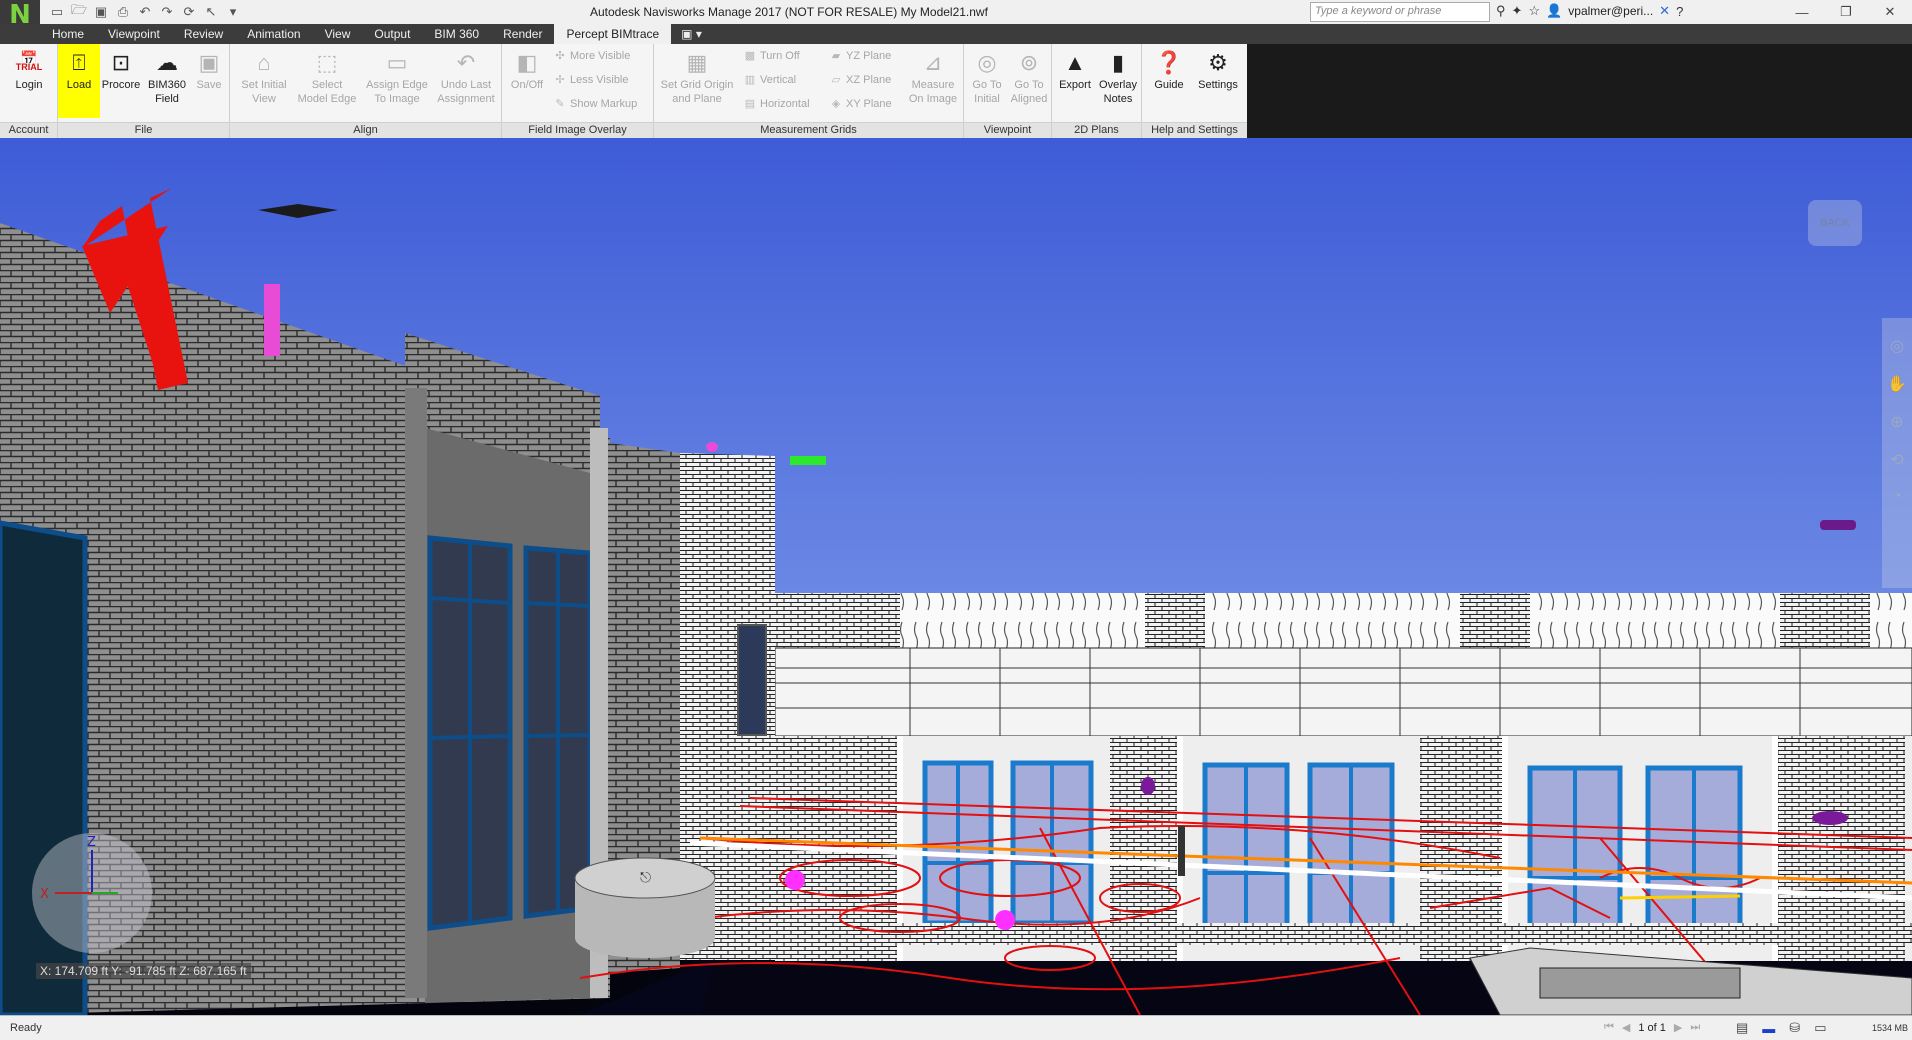 This screenshot has height=1040, width=1912. I want to click on tab-view: View, so click(338, 34).